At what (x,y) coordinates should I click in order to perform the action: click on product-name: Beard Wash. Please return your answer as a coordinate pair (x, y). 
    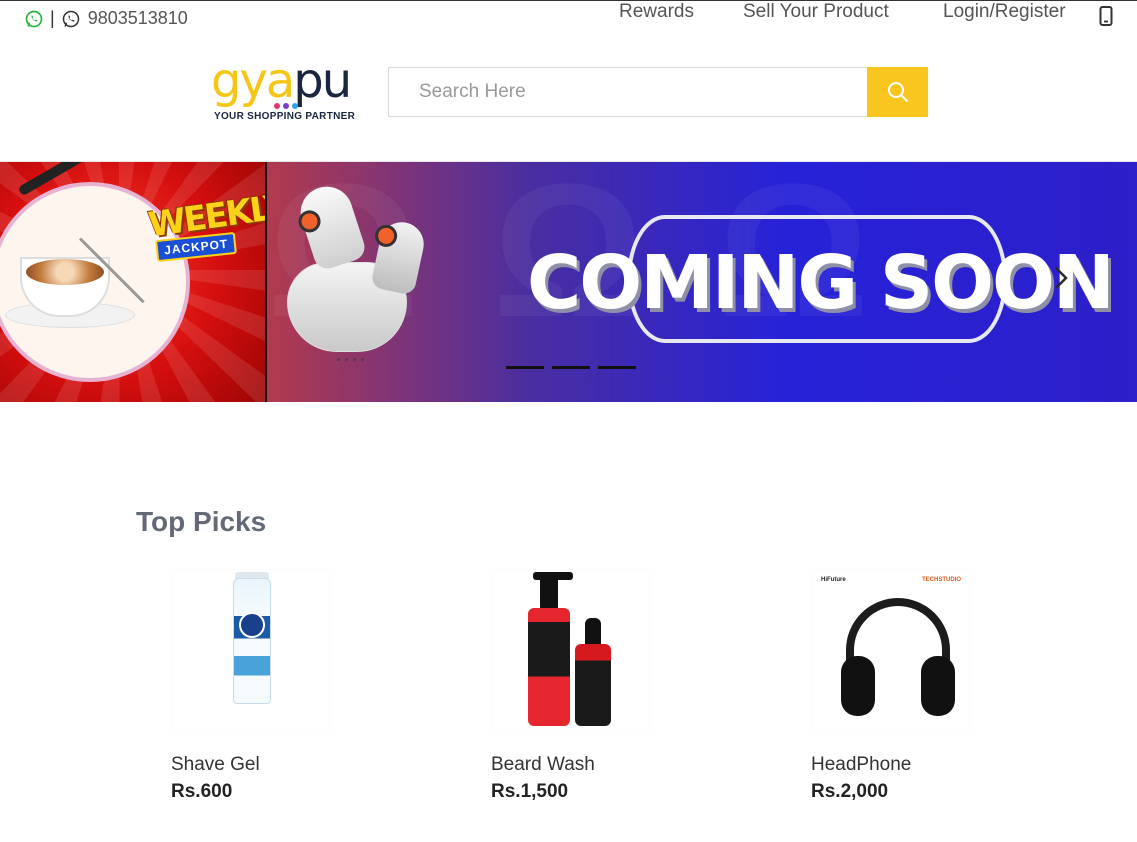
    Looking at the image, I should click on (543, 765).